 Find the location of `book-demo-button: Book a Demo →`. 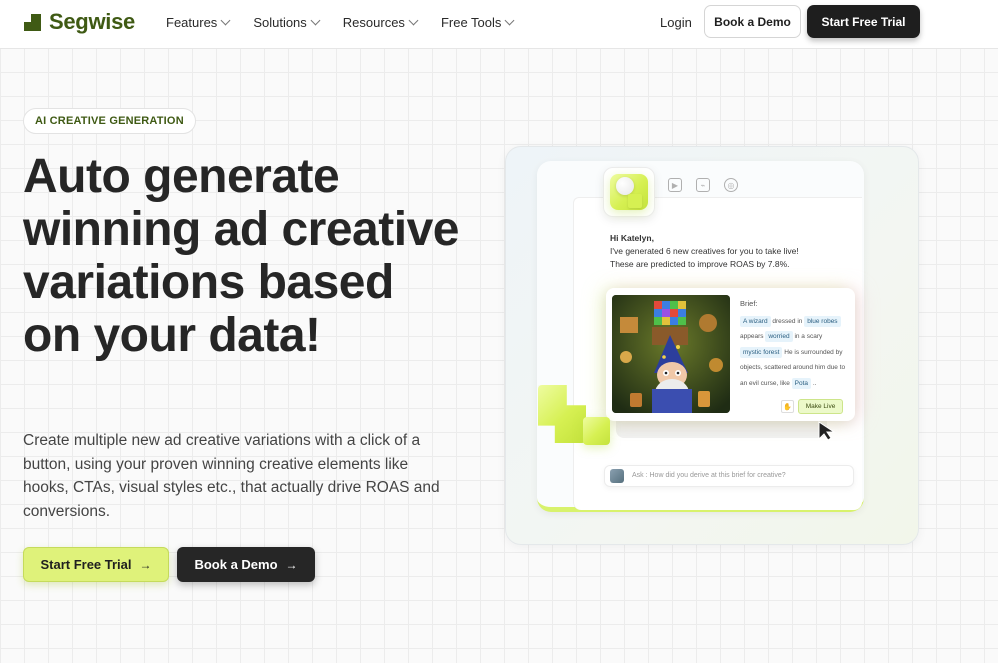

book-demo-button: Book a Demo → is located at coordinates (246, 564).